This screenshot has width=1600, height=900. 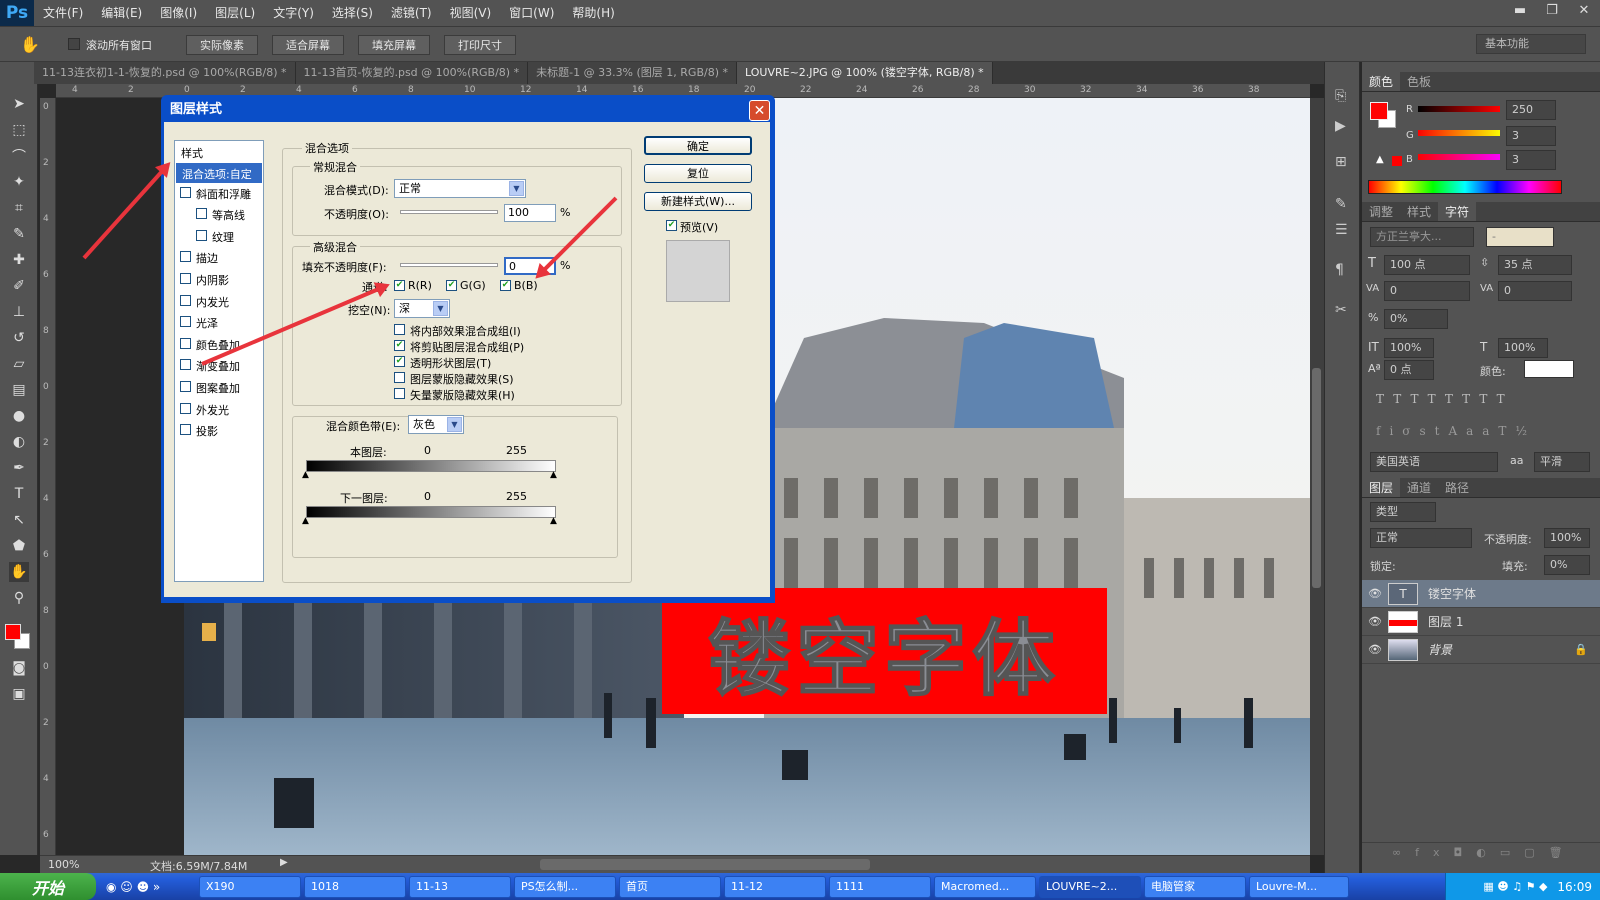 What do you see at coordinates (671, 225) in the screenshot?
I see `preview-checkbox: ✔` at bounding box center [671, 225].